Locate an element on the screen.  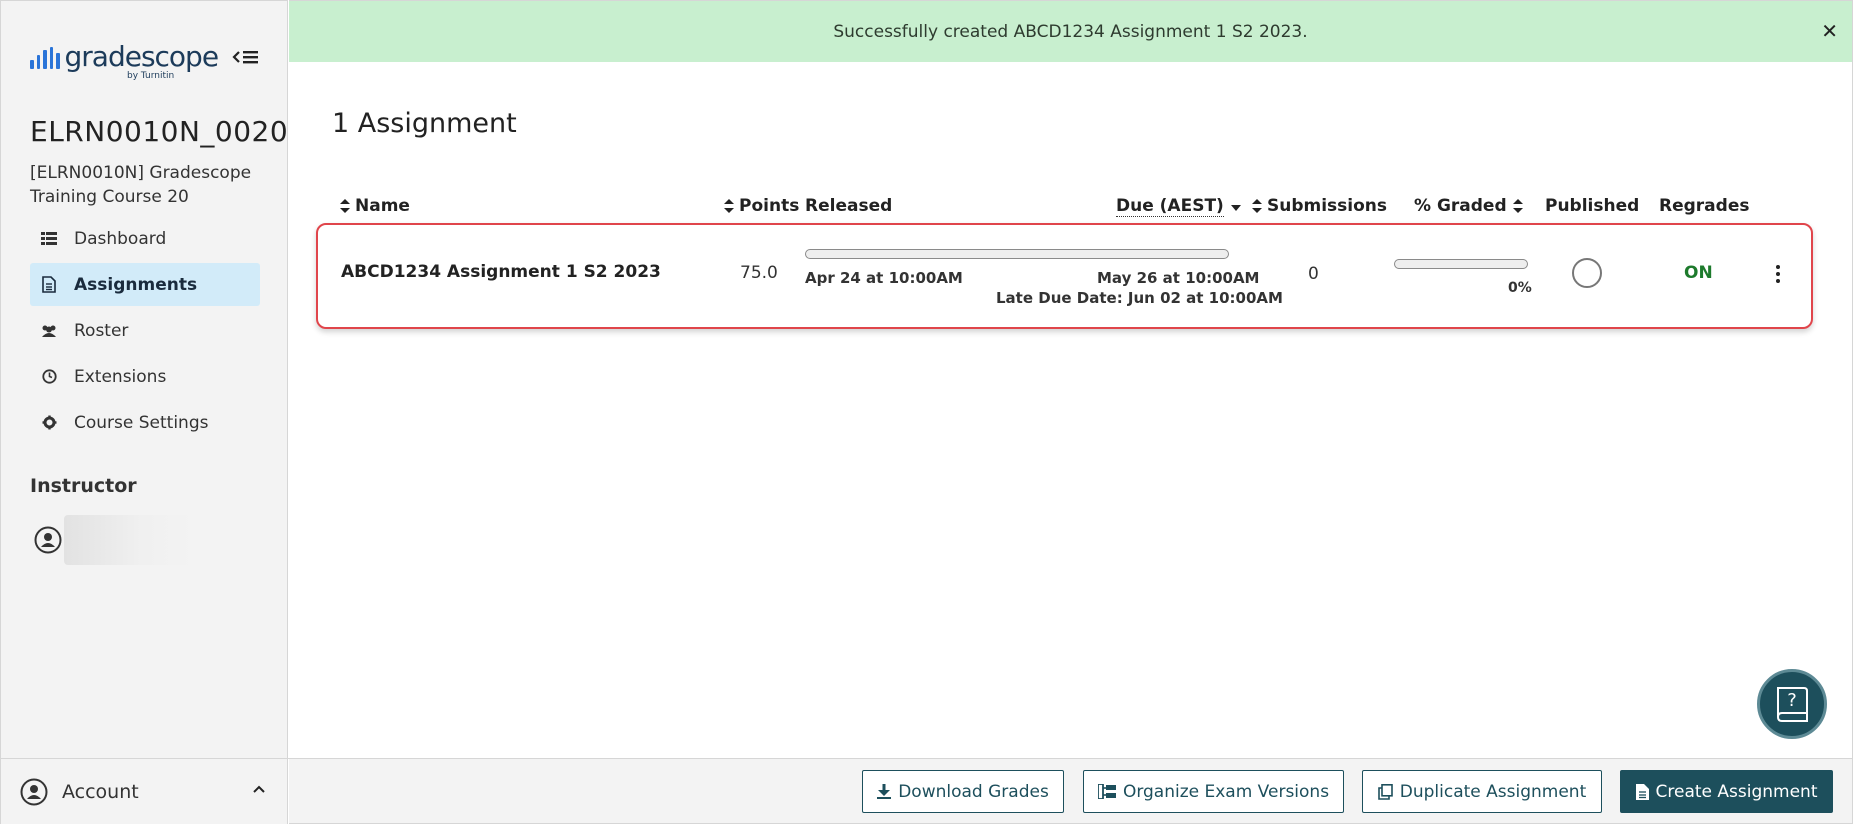
regrades-status: ON is located at coordinates (1698, 273).